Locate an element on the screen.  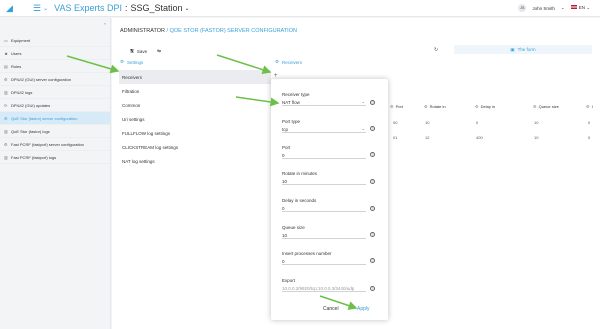
delay-seconds-field: Delay in seconds 0 is located at coordinates (324, 205).